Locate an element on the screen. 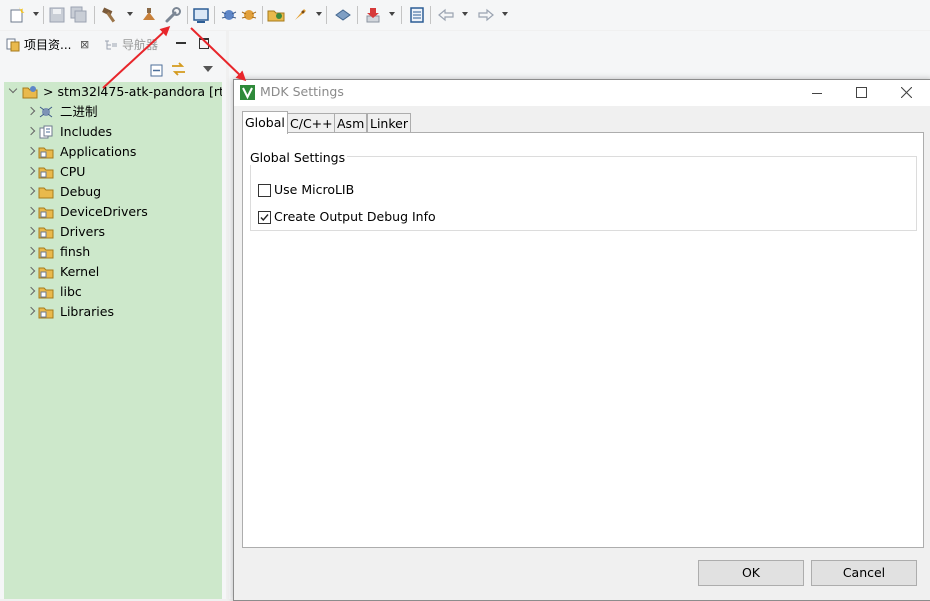  new-icon is located at coordinates (17, 15).